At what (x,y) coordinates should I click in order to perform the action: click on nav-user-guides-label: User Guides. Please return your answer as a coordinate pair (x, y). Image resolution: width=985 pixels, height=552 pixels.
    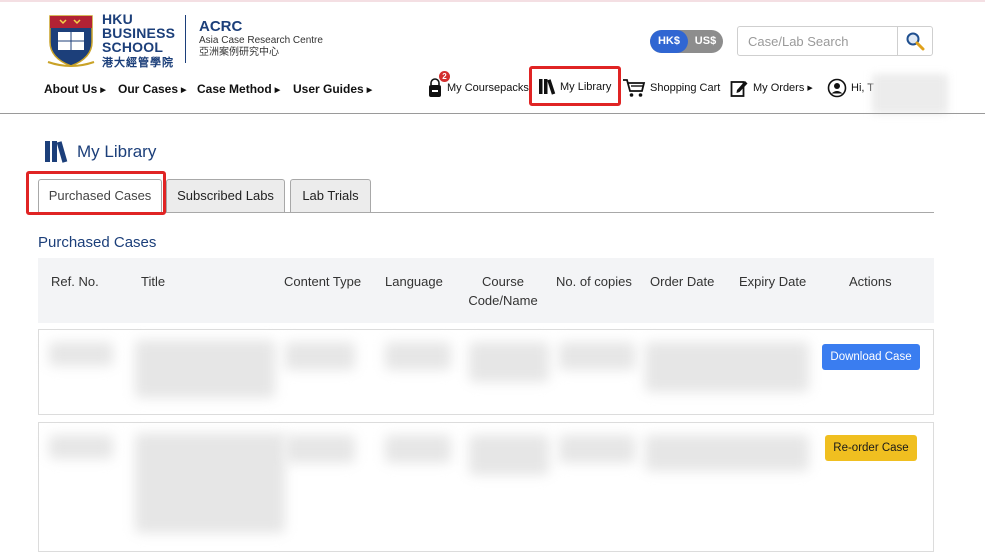
    Looking at the image, I should click on (328, 89).